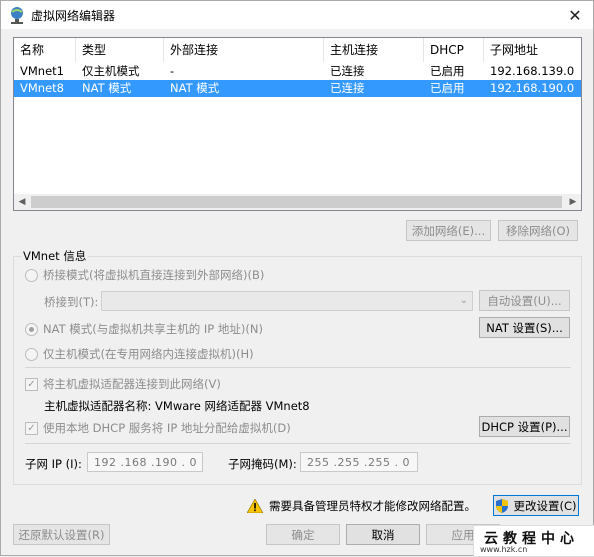 This screenshot has height=557, width=594. I want to click on change-settings-label: 更改设置(C), so click(545, 505).